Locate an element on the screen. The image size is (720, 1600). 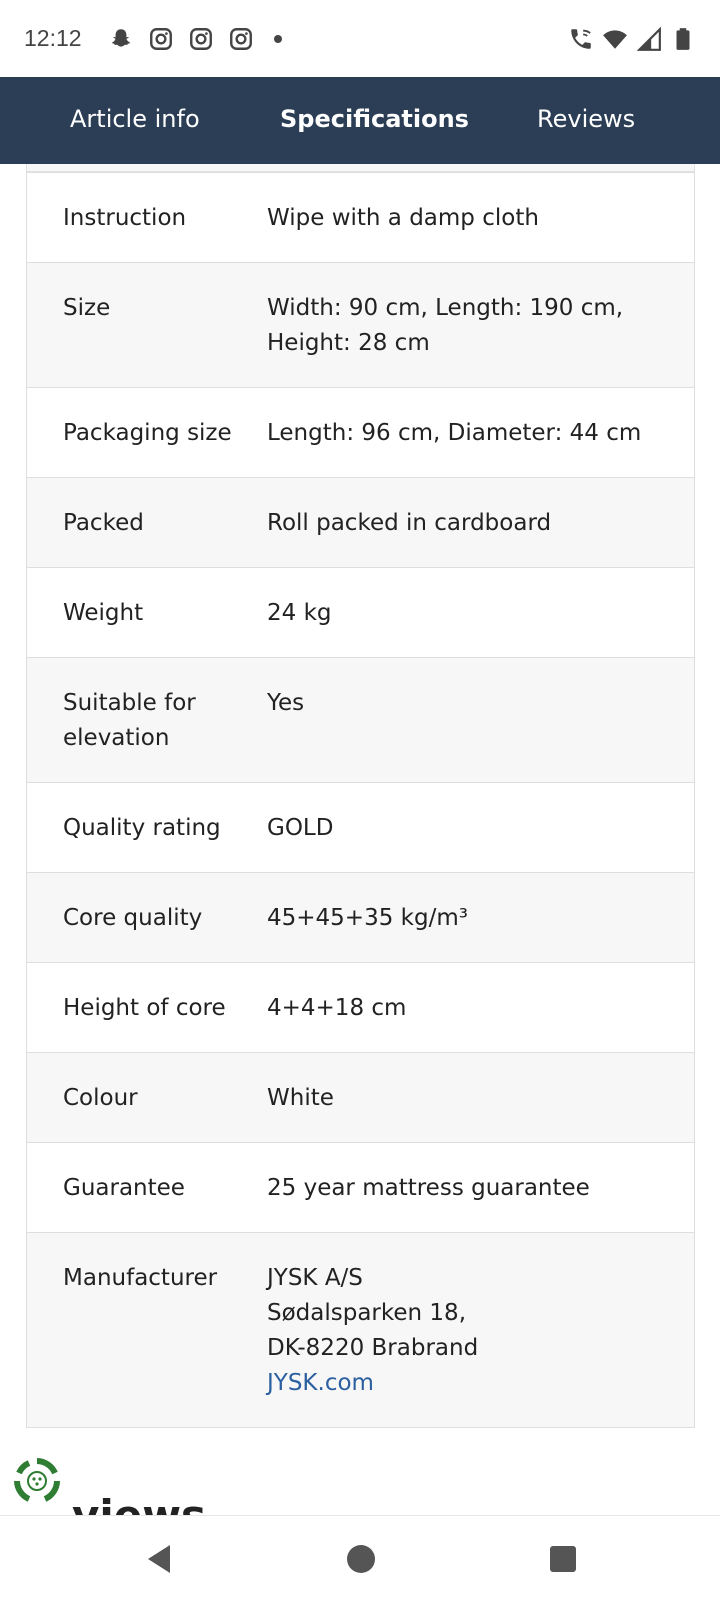
table-row: Instruction Wipe with a damp cloth is located at coordinates (360, 218).